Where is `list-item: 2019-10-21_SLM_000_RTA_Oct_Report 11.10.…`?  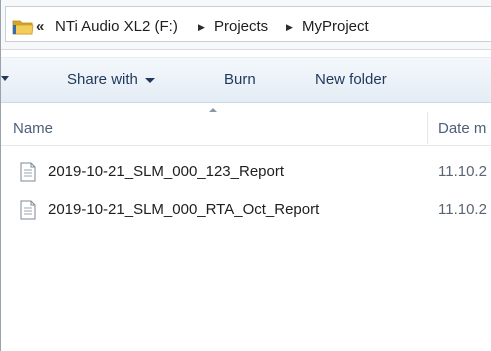 list-item: 2019-10-21_SLM_000_RTA_Oct_Report 11.10.… is located at coordinates (246, 210).